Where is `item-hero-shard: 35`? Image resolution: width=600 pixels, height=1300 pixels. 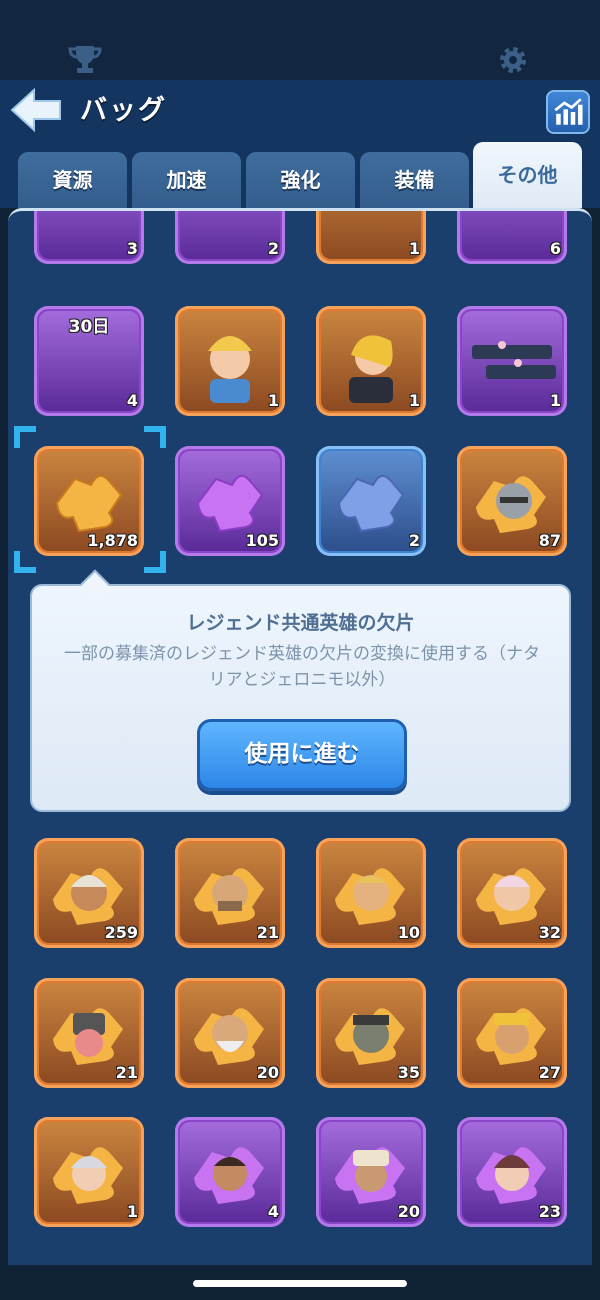 item-hero-shard: 35 is located at coordinates (371, 1033).